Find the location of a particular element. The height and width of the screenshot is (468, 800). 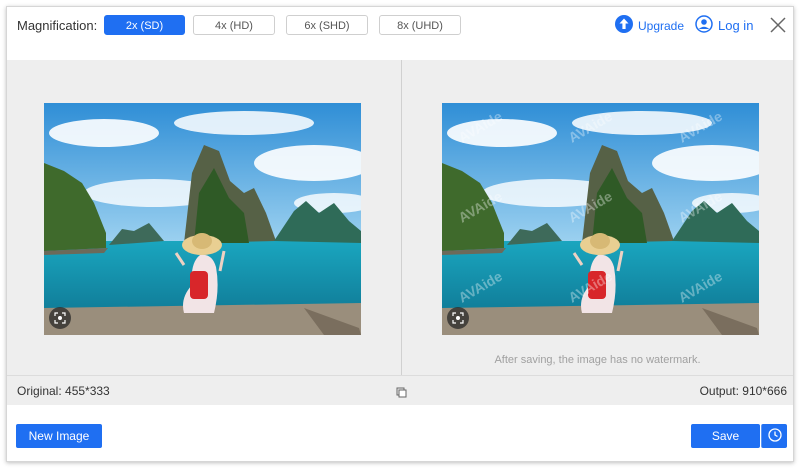

size-info-bar: Original: 455*333 Output: 910*666 is located at coordinates (400, 390).